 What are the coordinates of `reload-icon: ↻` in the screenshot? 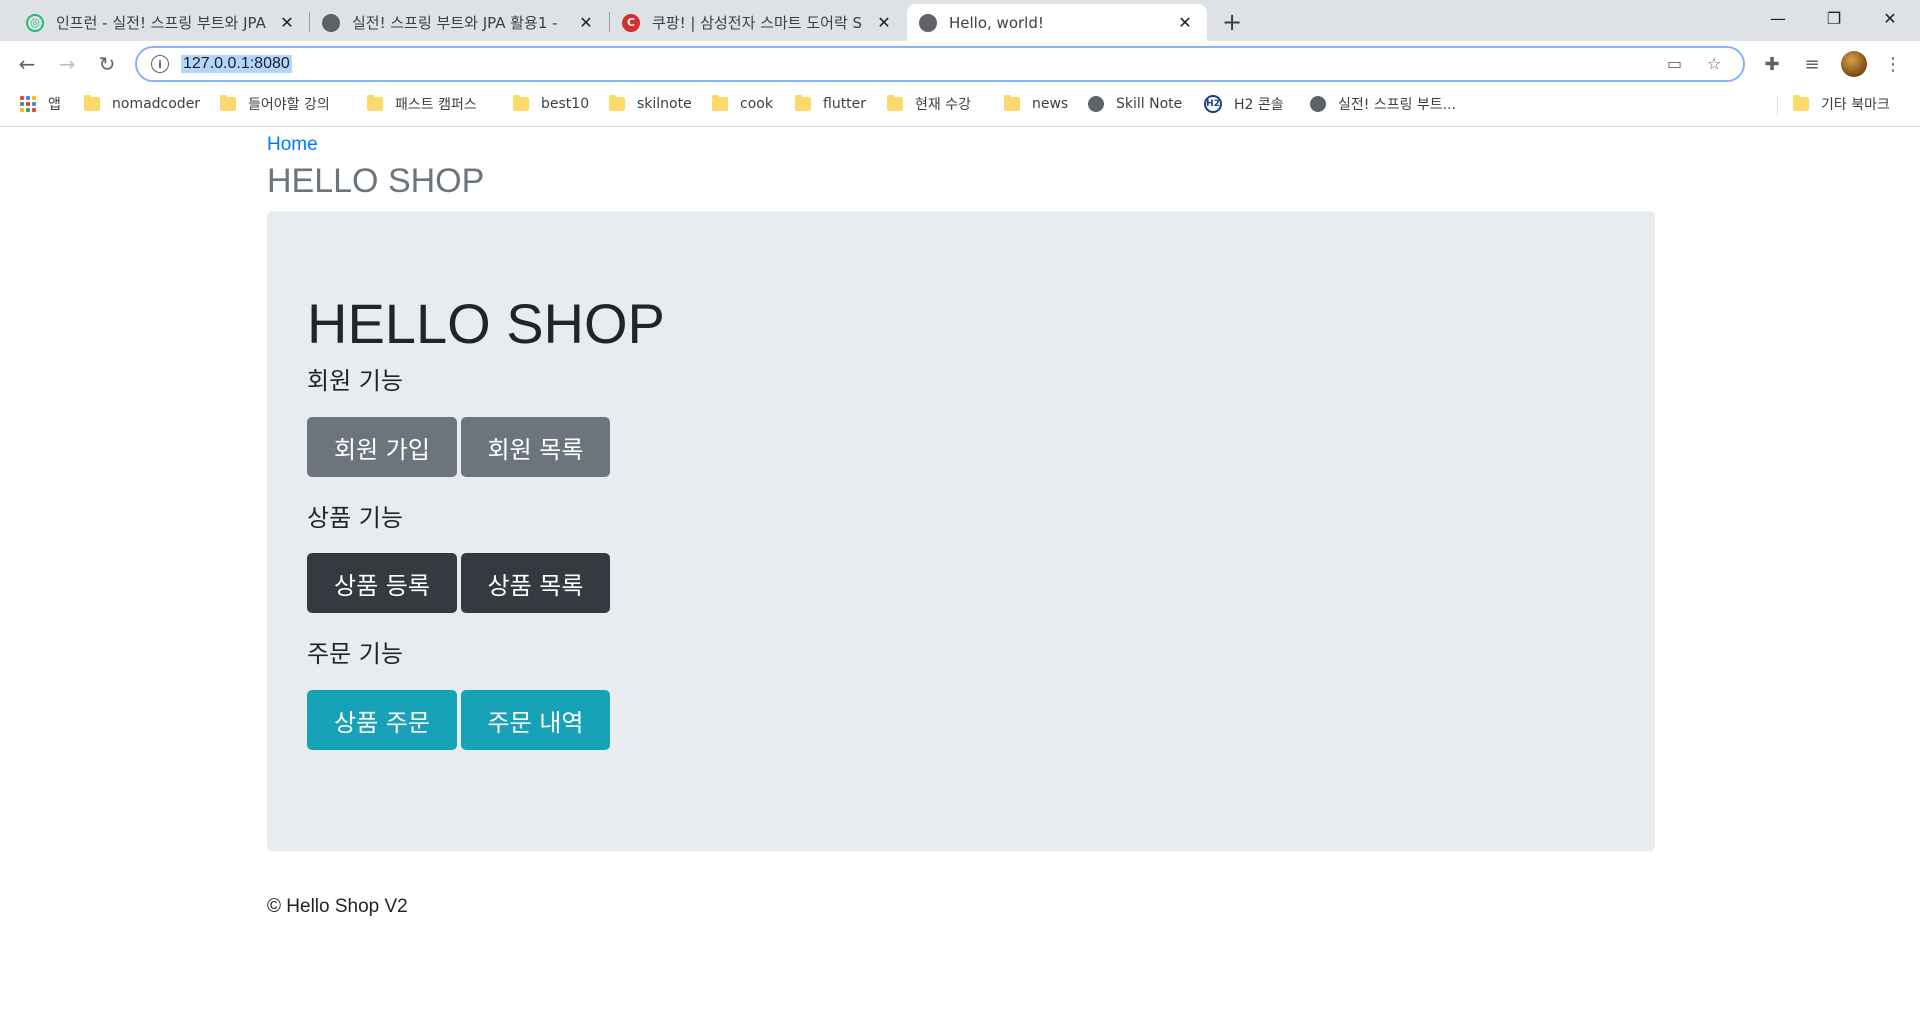 It's located at (107, 64).